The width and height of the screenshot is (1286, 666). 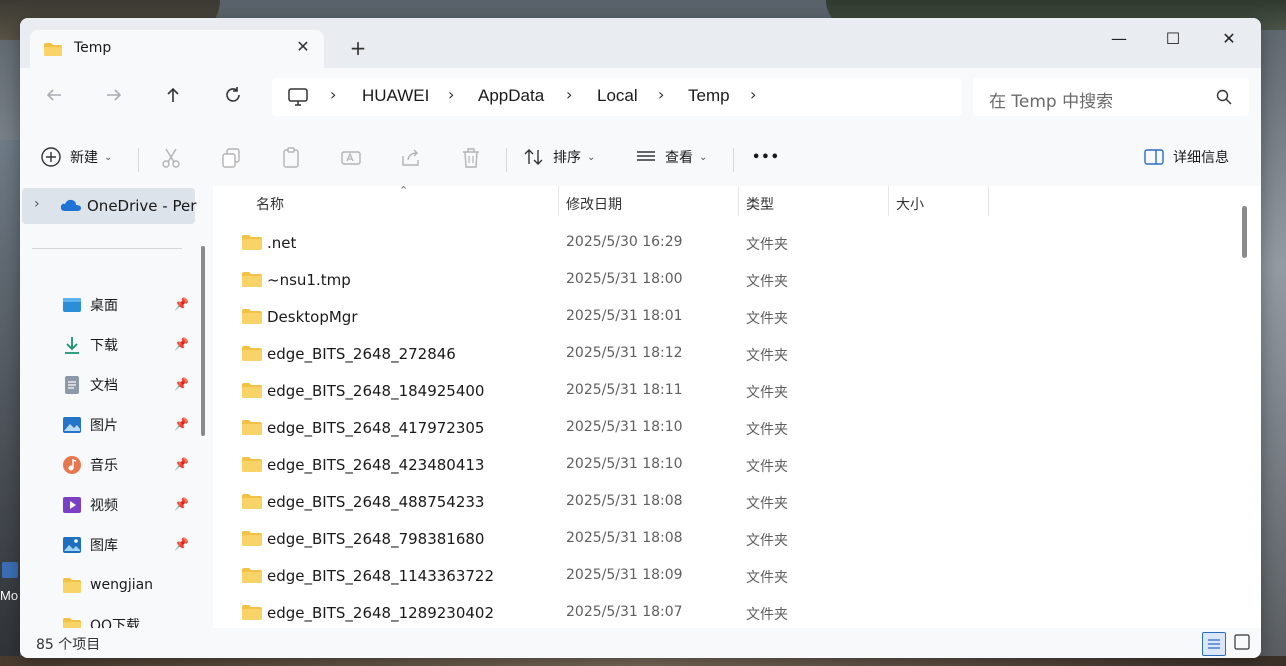 What do you see at coordinates (281, 243) in the screenshot?
I see `file-name: .net` at bounding box center [281, 243].